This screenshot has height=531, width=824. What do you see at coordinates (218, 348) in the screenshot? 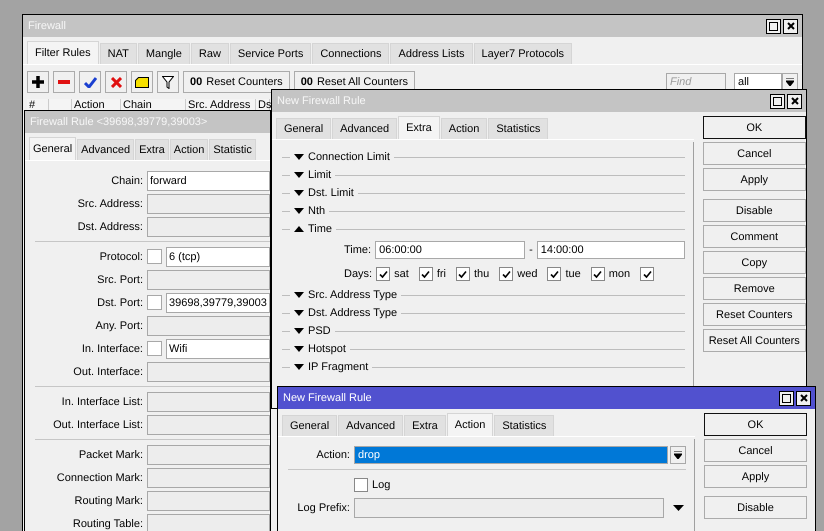
I see `input-field: Wifi` at bounding box center [218, 348].